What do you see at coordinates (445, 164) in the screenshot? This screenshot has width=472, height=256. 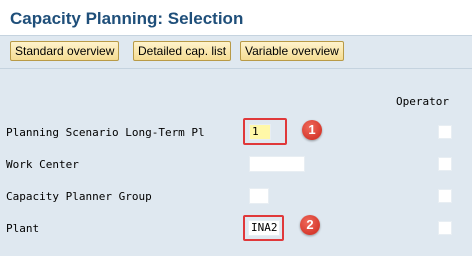 I see `work-center-operator-field` at bounding box center [445, 164].